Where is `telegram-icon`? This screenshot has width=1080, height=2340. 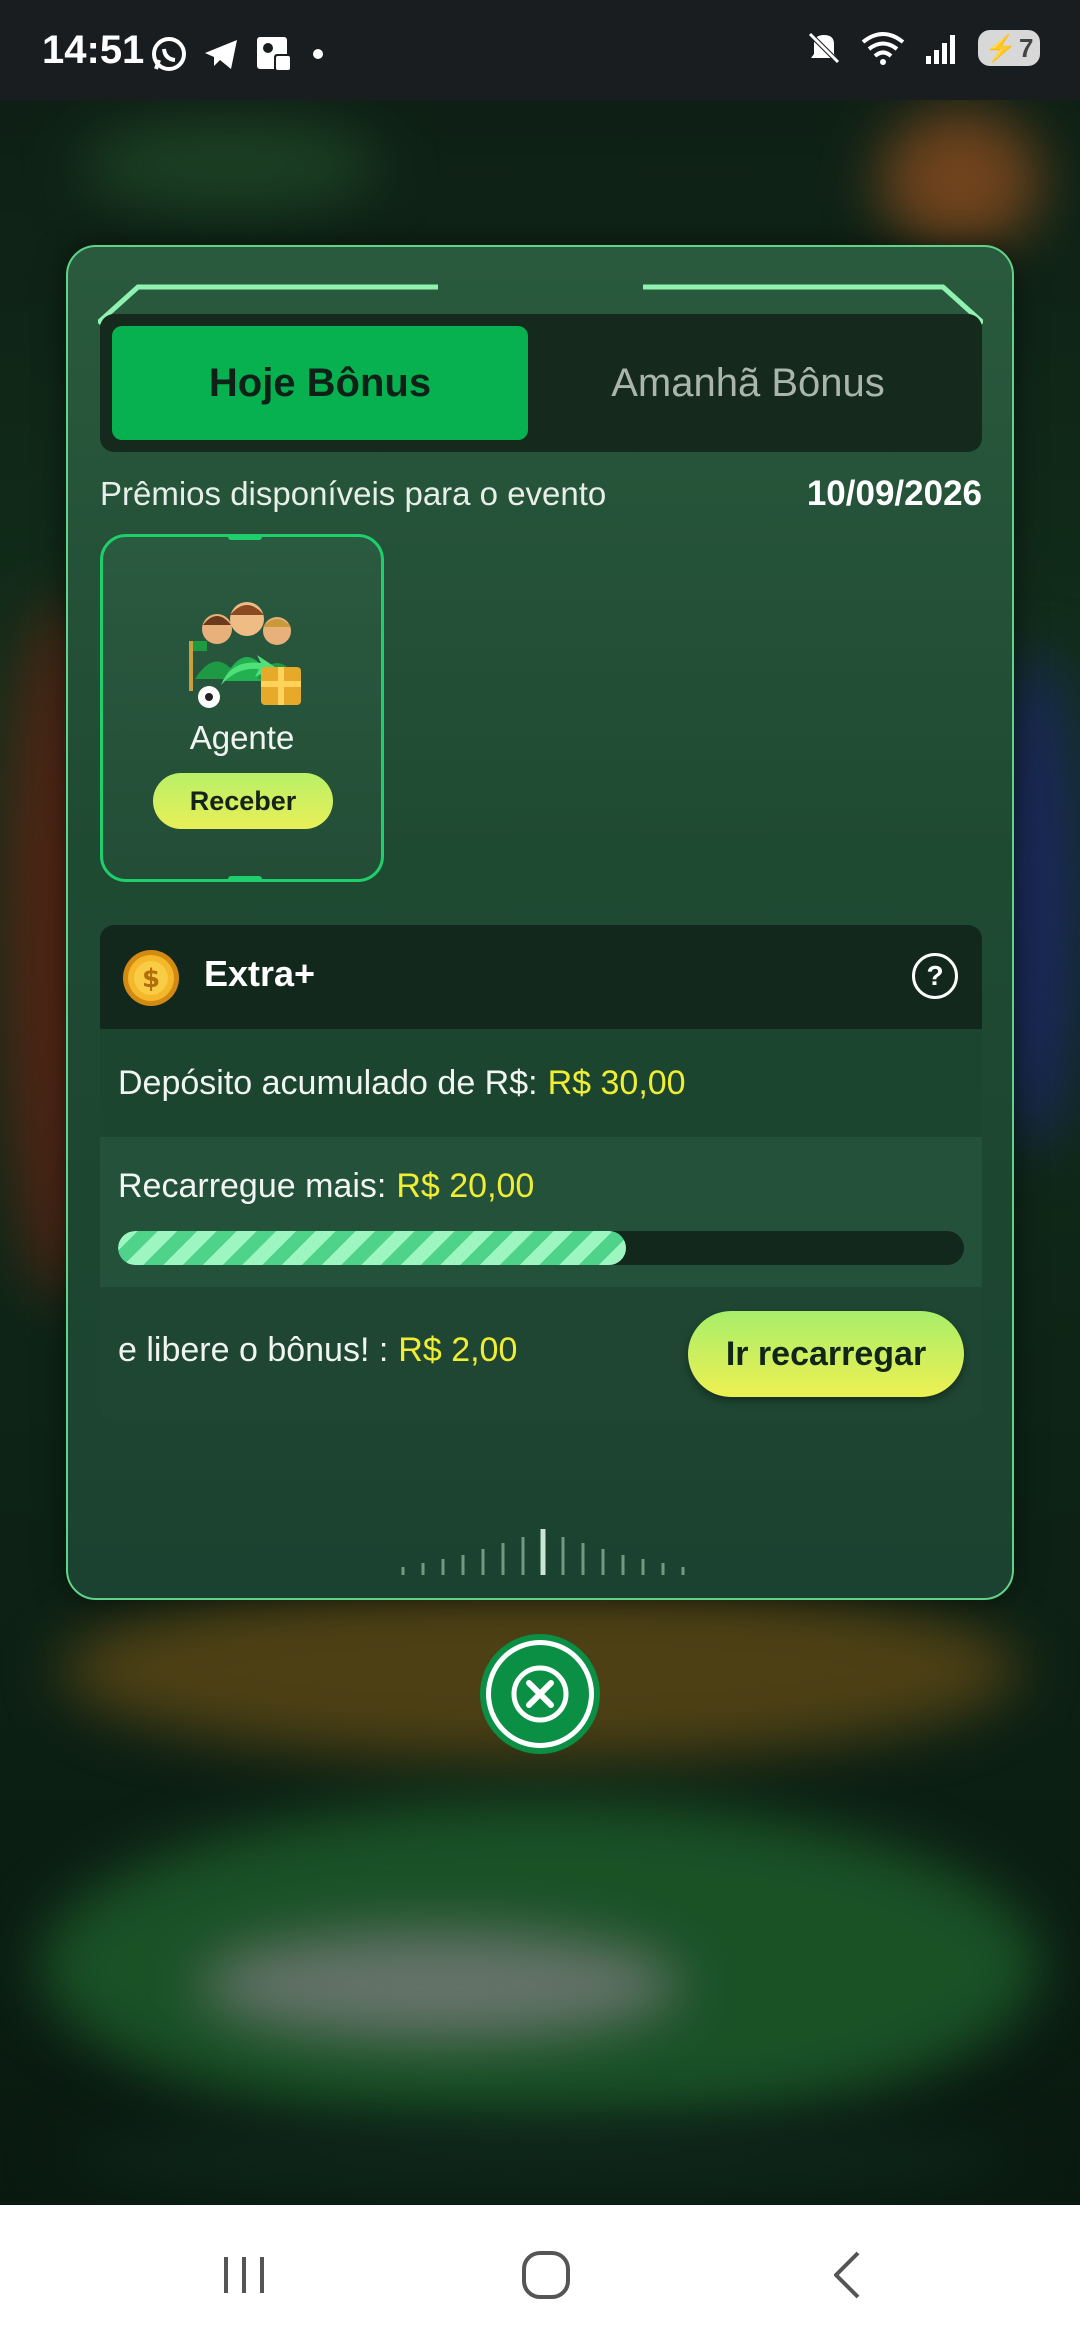
telegram-icon is located at coordinates (221, 54).